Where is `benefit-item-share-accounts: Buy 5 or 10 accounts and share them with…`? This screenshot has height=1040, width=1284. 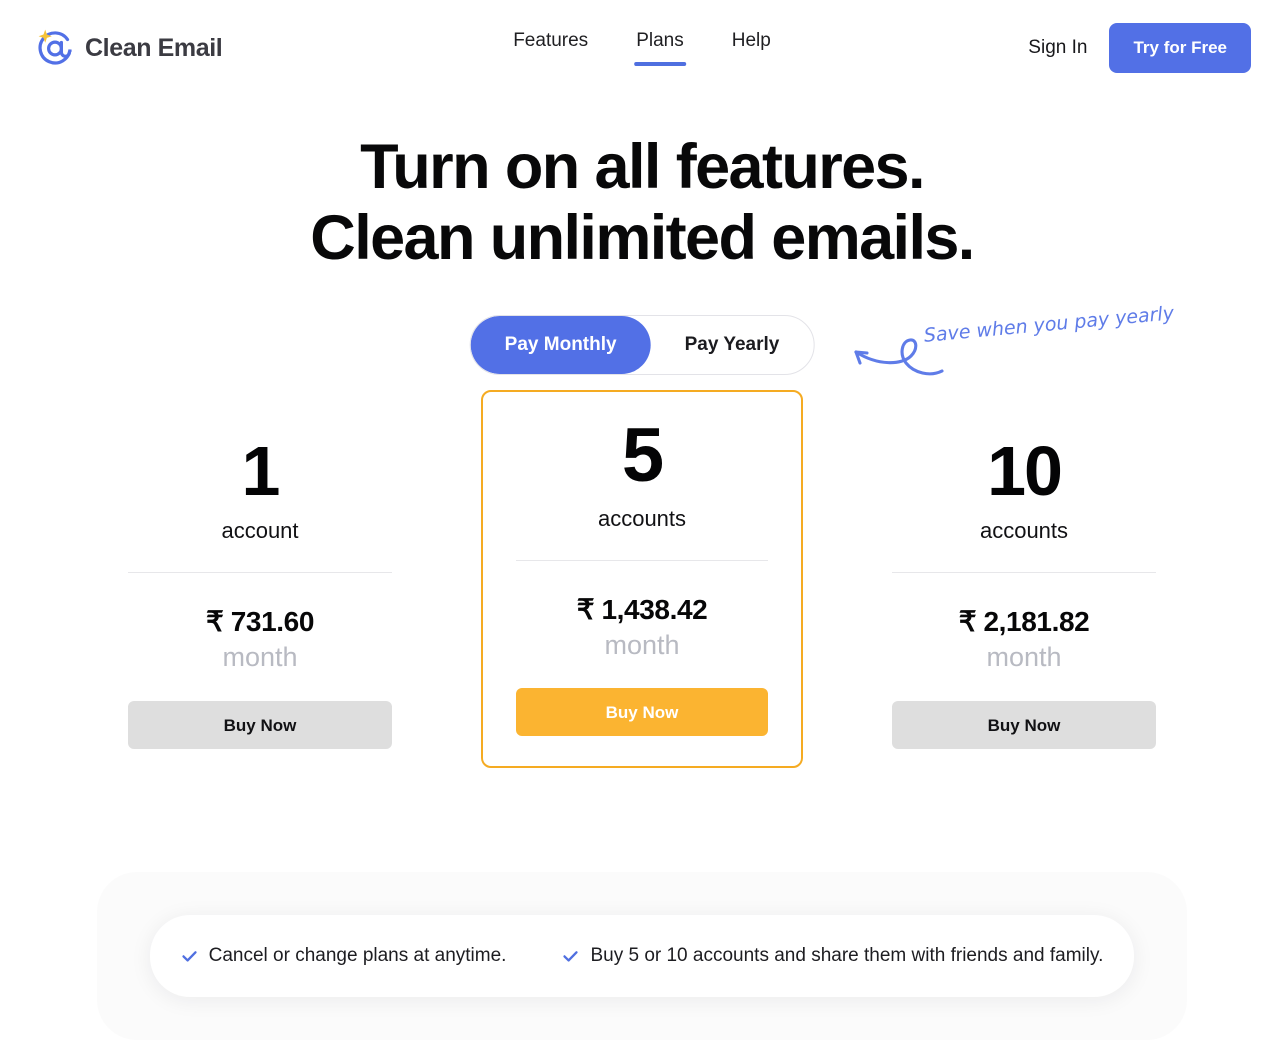 benefit-item-share-accounts: Buy 5 or 10 accounts and share them with… is located at coordinates (832, 956).